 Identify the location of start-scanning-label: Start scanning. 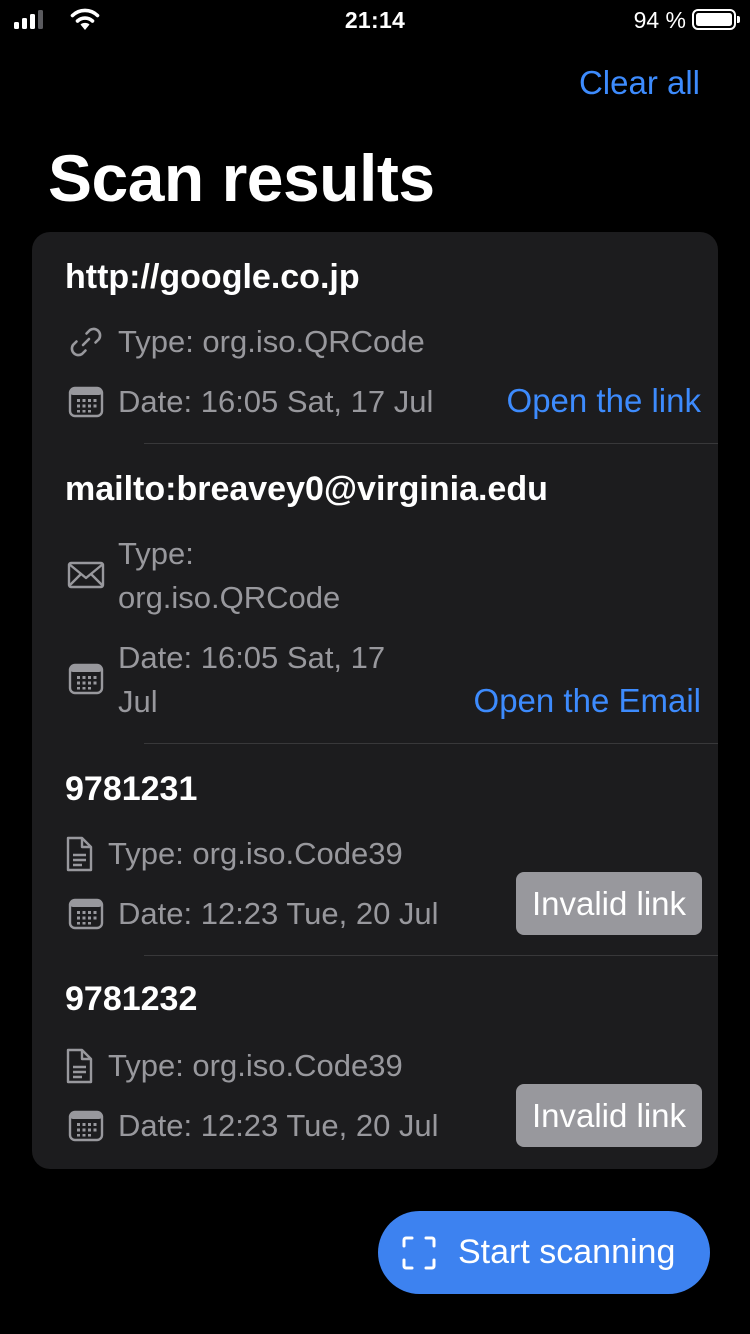
(567, 1252).